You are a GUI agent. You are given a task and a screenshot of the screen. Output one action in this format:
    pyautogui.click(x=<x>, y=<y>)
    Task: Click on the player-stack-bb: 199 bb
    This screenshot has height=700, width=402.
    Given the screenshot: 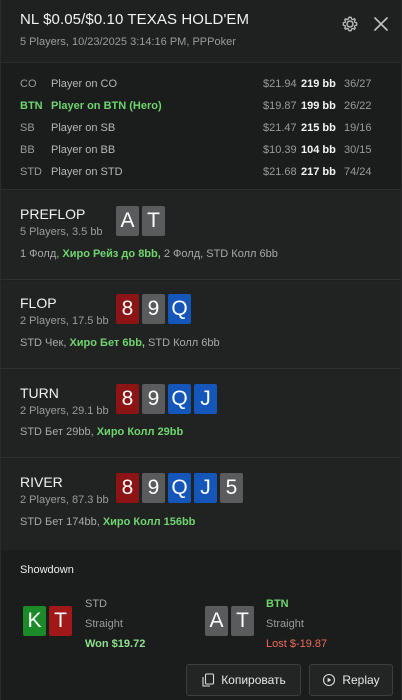 What is the action you would take?
    pyautogui.click(x=318, y=106)
    